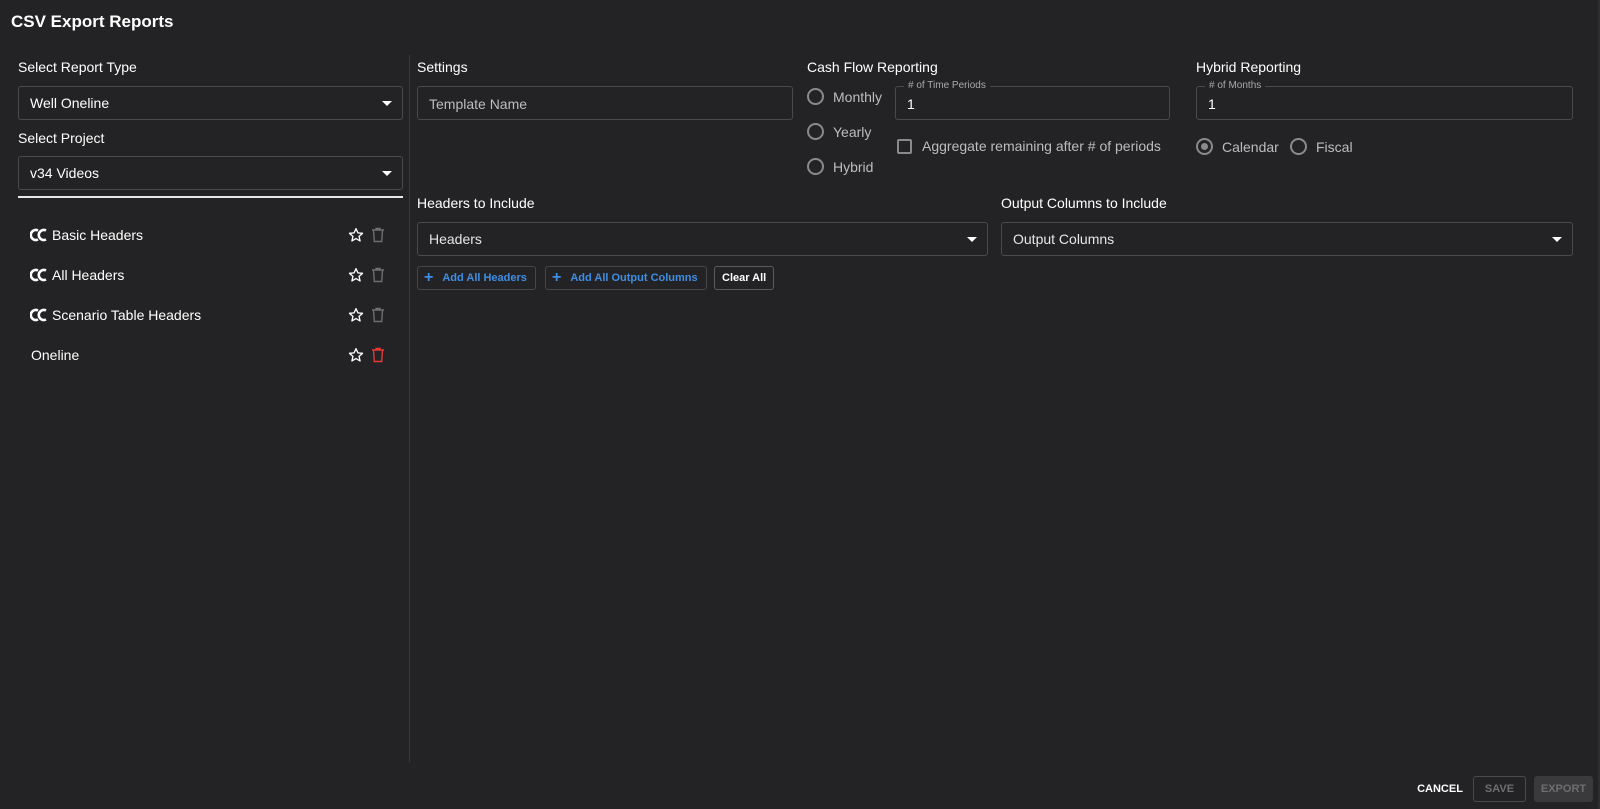 The height and width of the screenshot is (809, 1600). I want to click on radio-circle-checked, so click(1204, 146).